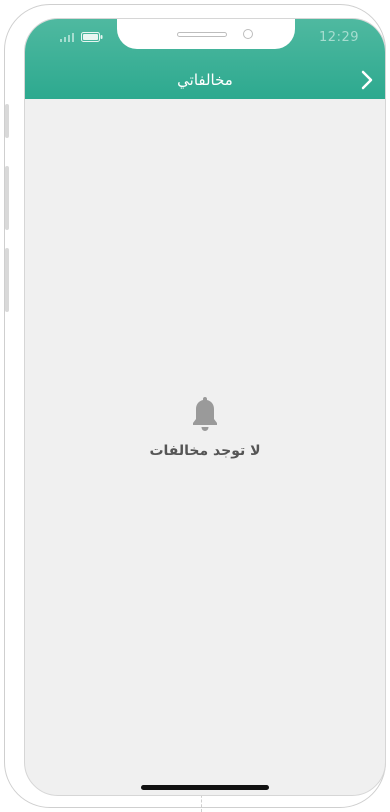  Describe the element at coordinates (205, 59) in the screenshot. I see `app-header: 12:29 مخالفاتي` at that location.